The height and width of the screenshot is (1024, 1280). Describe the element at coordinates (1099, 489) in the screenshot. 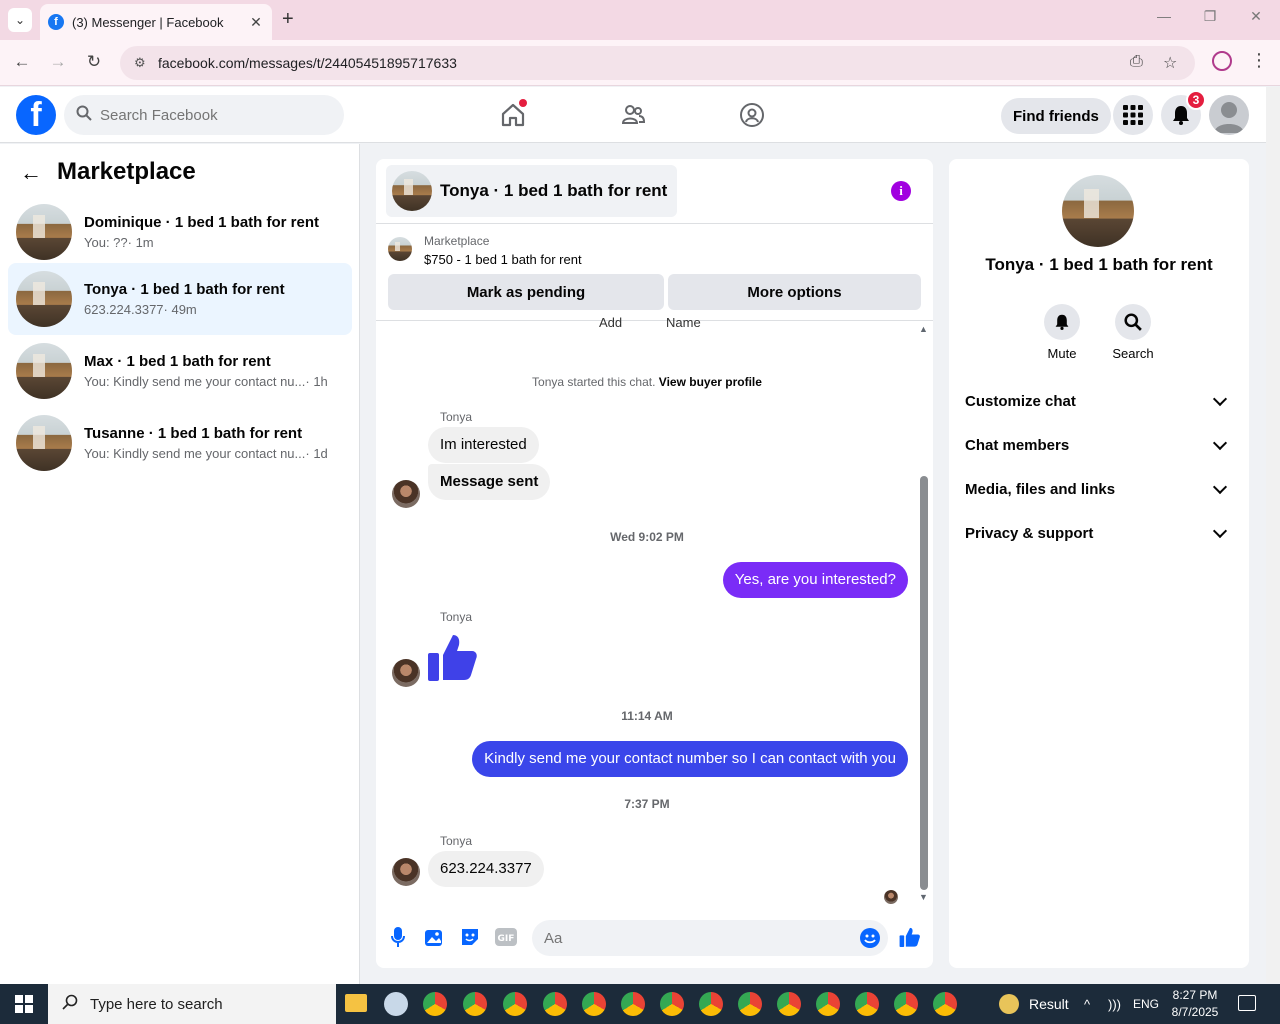

I see `media-files-links-section: Media, files and links` at that location.